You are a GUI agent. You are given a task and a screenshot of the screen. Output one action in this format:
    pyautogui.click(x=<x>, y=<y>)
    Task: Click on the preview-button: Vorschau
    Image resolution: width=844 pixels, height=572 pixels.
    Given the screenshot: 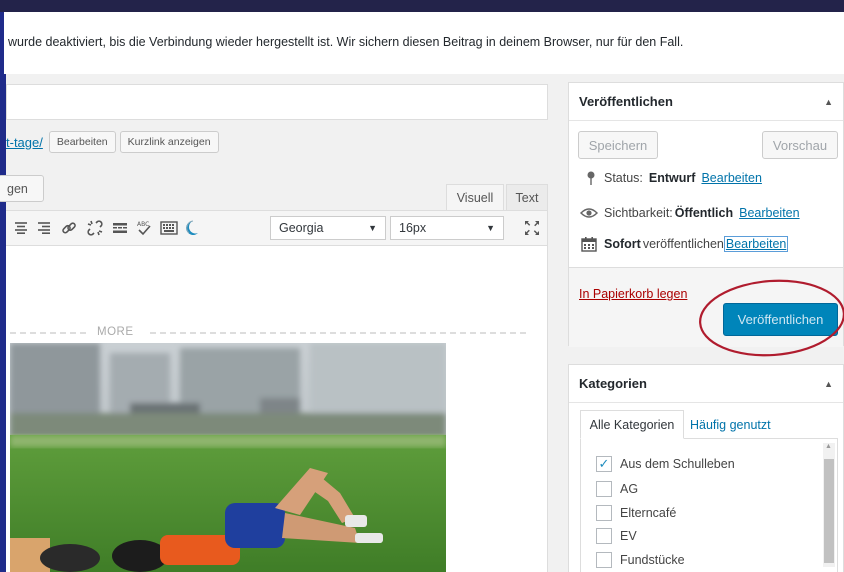 What is the action you would take?
    pyautogui.click(x=800, y=145)
    